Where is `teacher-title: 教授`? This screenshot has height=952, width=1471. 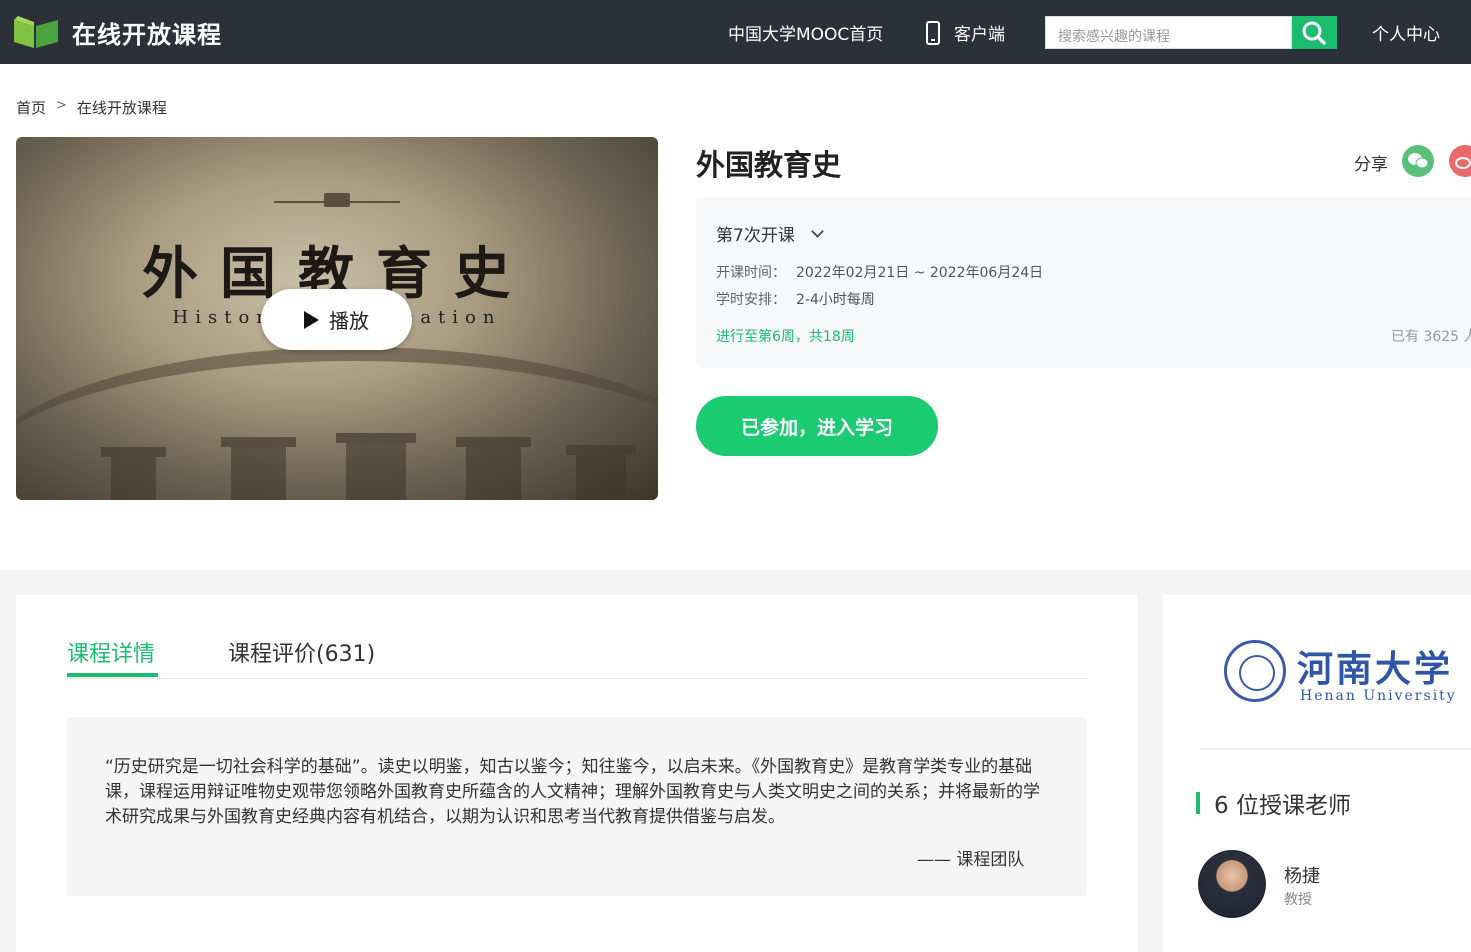
teacher-title: 教授 is located at coordinates (1298, 900).